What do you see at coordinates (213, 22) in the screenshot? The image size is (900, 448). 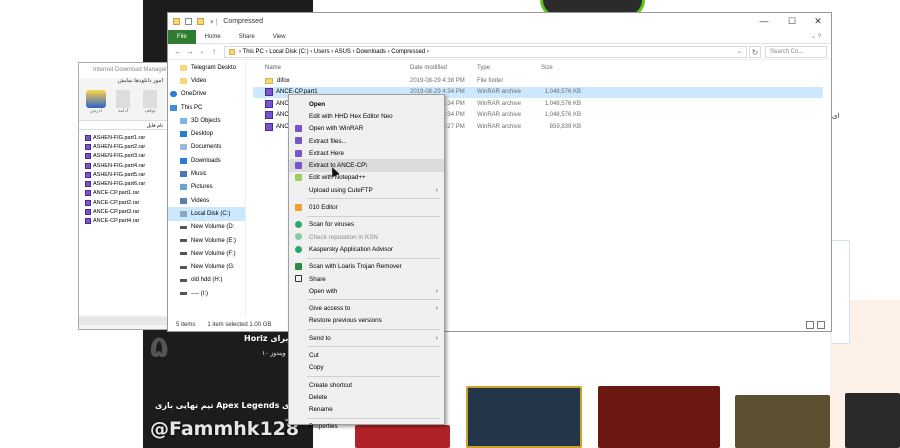 I see `qat-dropdown-icon: ▾ |` at bounding box center [213, 22].